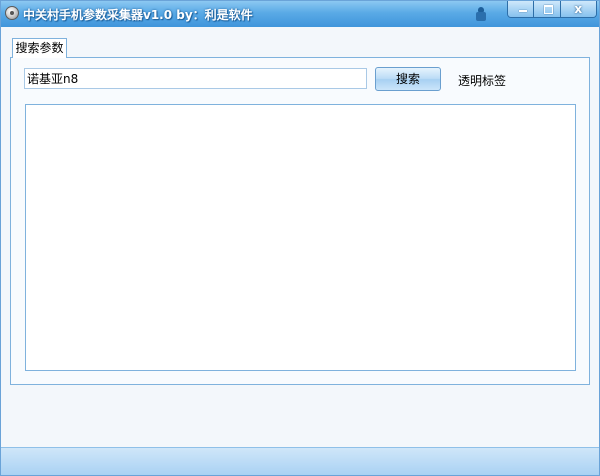 This screenshot has height=476, width=600. I want to click on search-button: 搜索, so click(408, 79).